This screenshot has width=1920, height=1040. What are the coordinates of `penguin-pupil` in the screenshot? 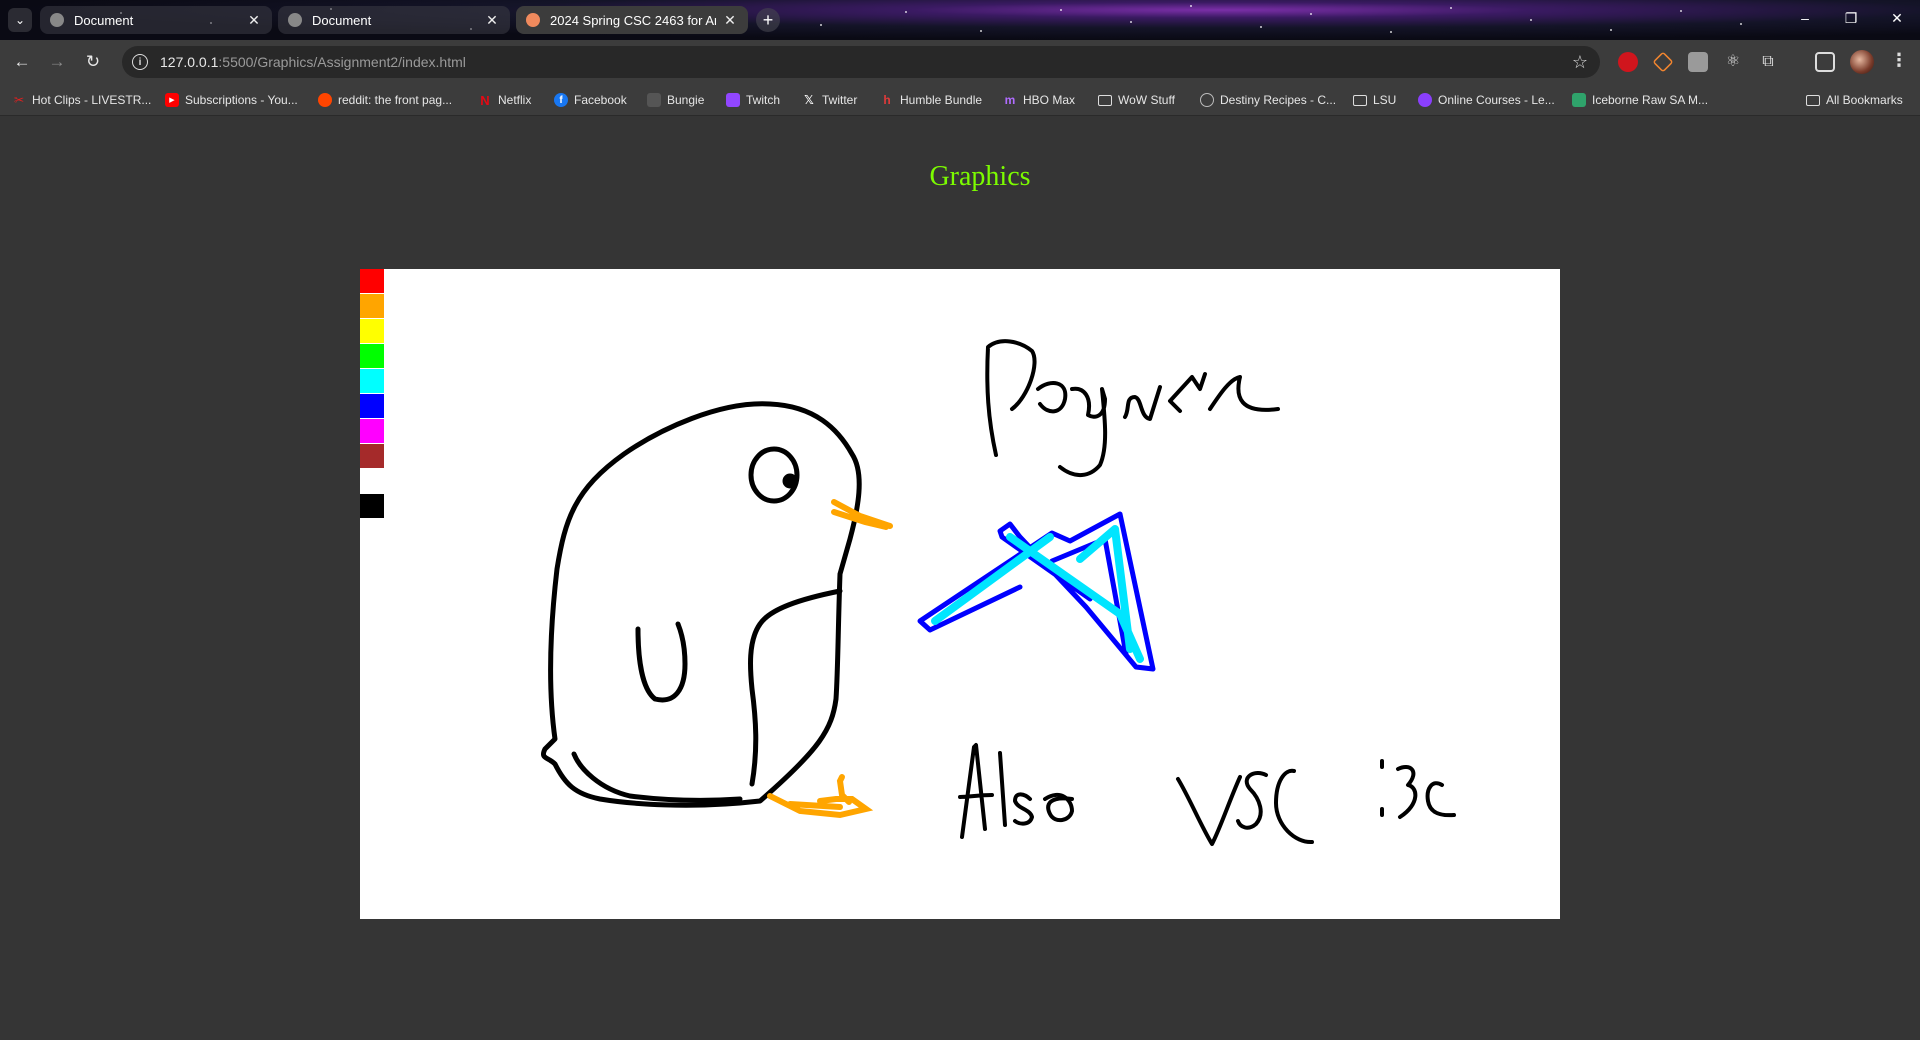 It's located at (790, 481).